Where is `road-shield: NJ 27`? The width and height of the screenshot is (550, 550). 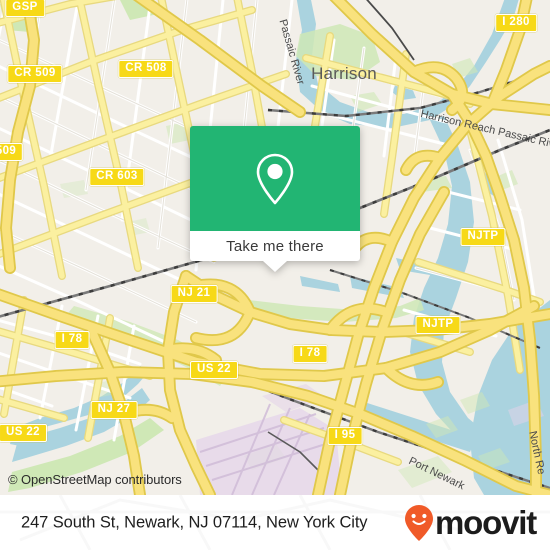 road-shield: NJ 27 is located at coordinates (114, 410).